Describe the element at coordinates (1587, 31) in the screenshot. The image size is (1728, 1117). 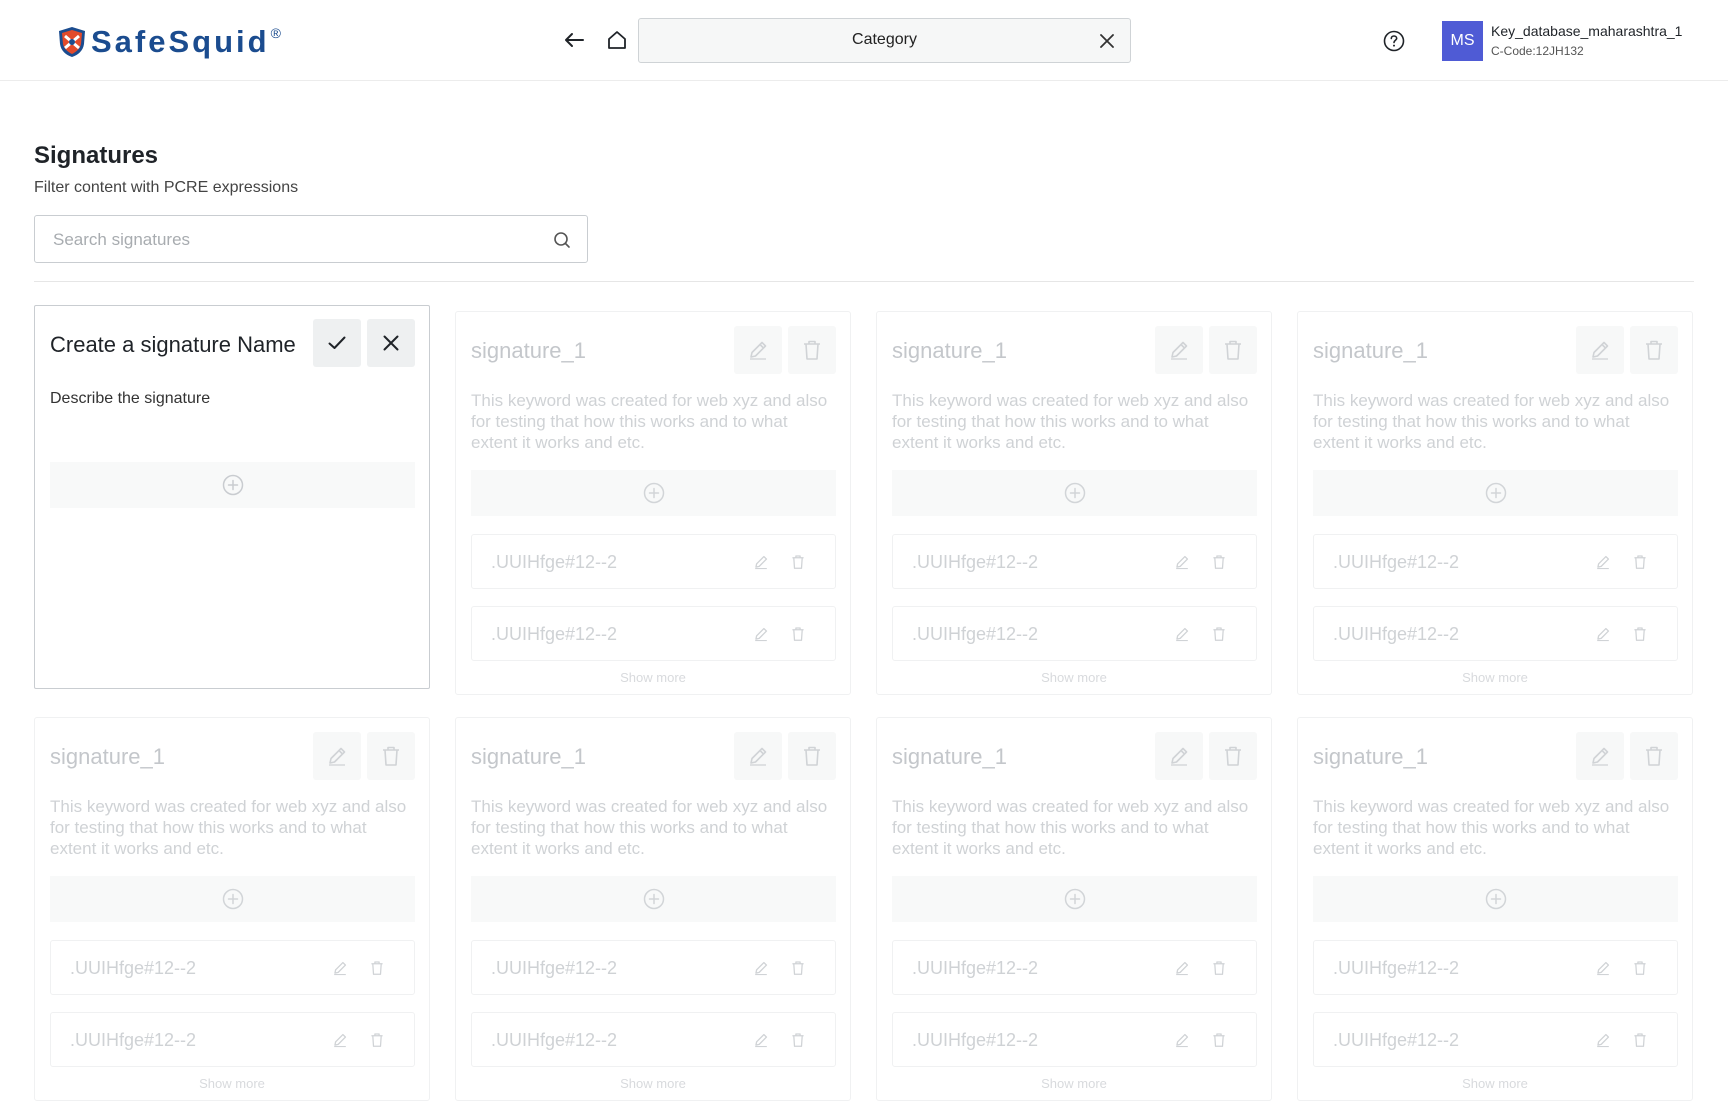
I see `user-name: Key_database_maharashtra_1` at that location.